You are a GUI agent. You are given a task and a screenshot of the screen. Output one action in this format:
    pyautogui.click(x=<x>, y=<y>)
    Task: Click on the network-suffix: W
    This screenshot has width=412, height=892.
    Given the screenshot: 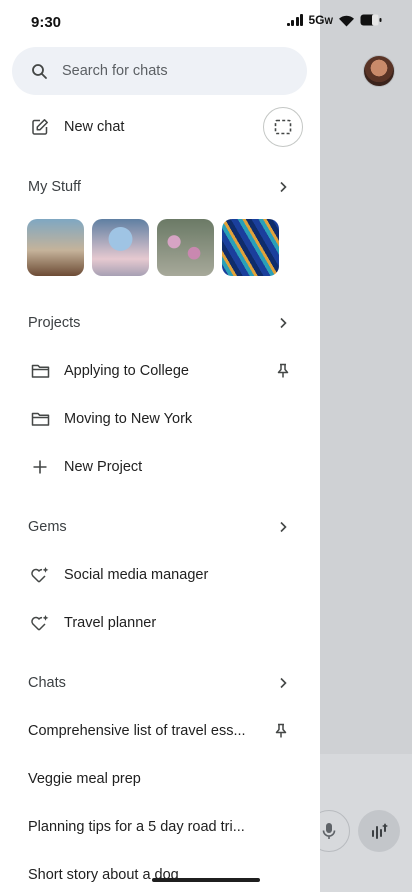 What is the action you would take?
    pyautogui.click(x=329, y=21)
    